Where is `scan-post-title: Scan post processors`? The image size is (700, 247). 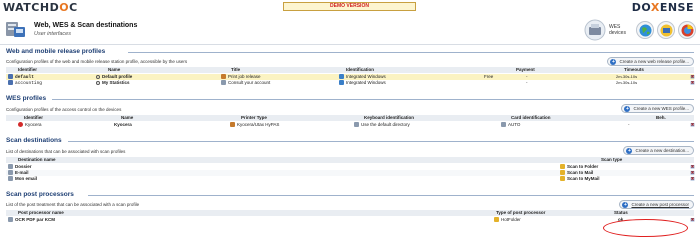
scan-post-title: Scan post processors is located at coordinates (40, 194).